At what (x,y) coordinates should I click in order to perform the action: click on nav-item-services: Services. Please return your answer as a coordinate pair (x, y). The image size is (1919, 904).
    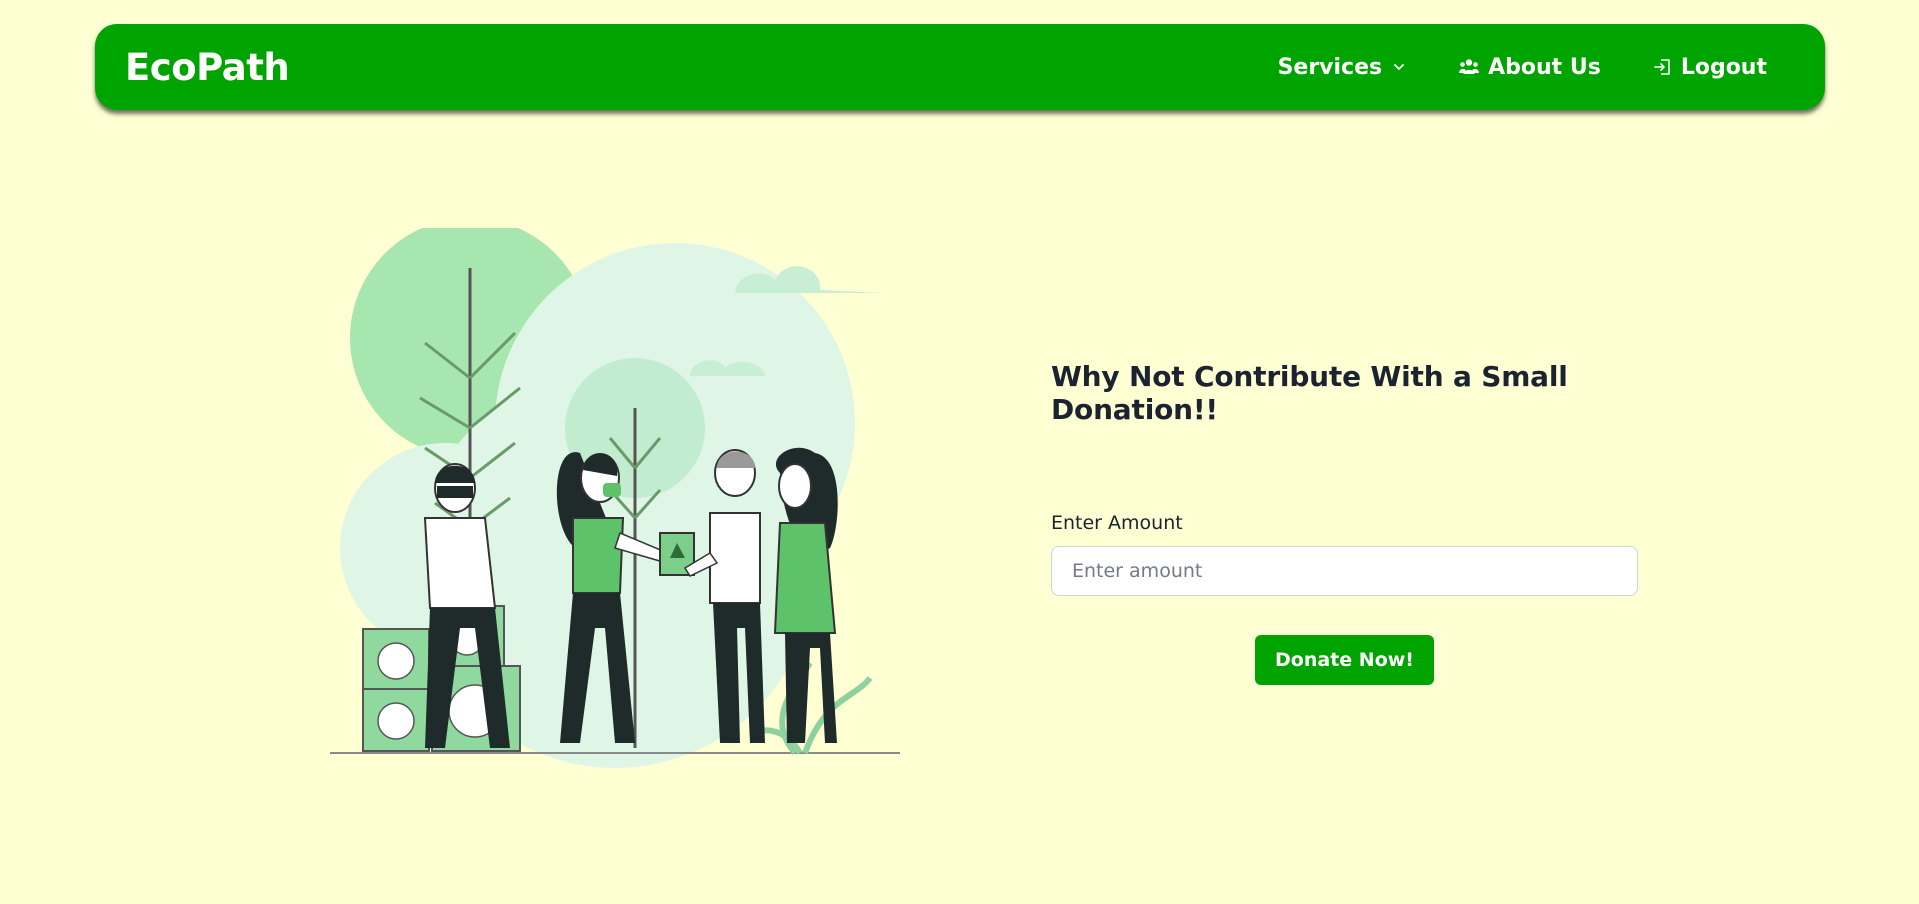
    Looking at the image, I should click on (1342, 67).